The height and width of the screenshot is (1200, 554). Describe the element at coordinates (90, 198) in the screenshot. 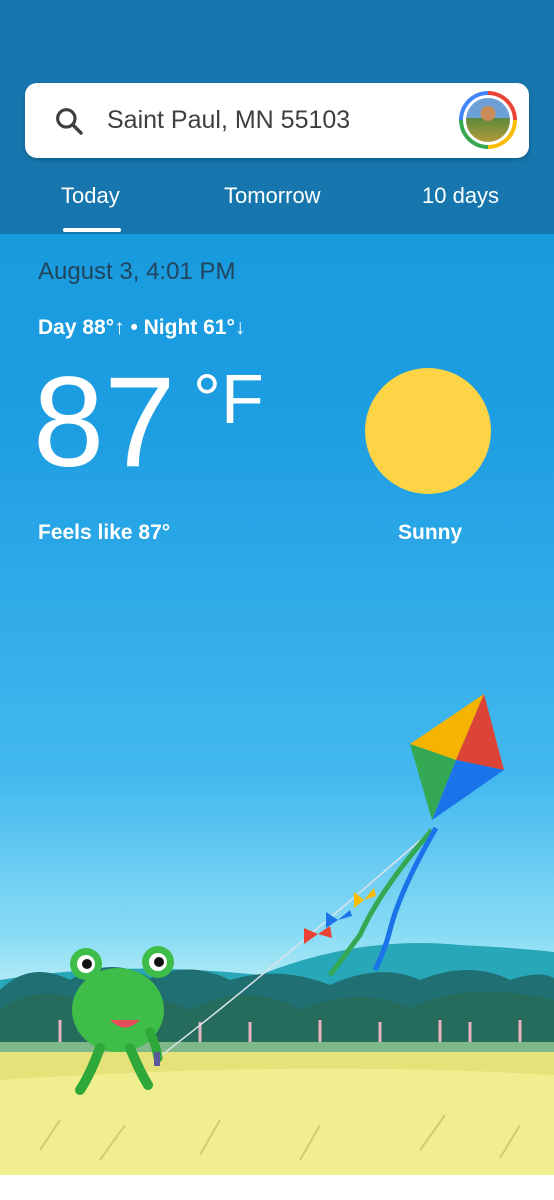

I see `tab-today: Today` at that location.